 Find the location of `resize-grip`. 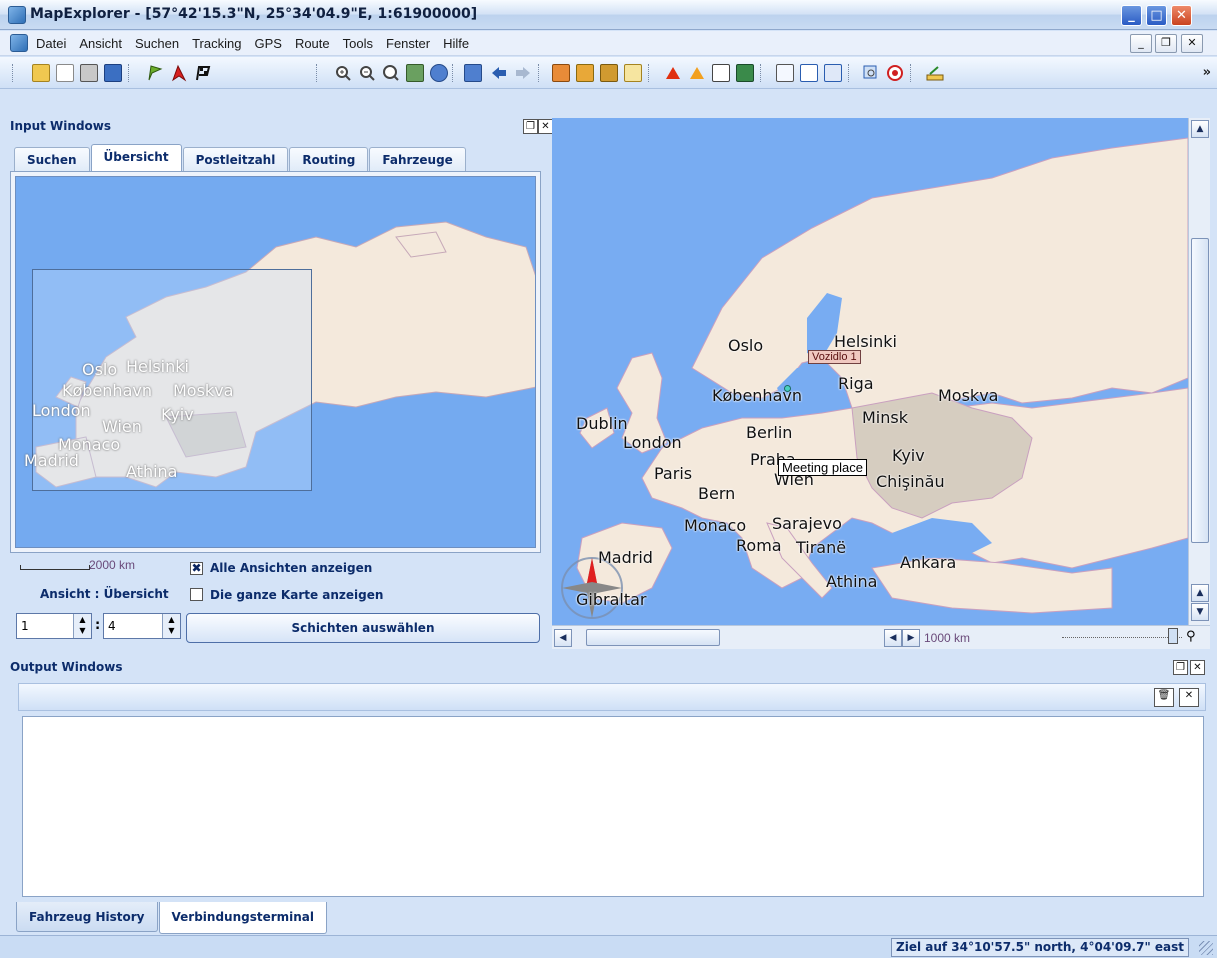

resize-grip is located at coordinates (1206, 948).